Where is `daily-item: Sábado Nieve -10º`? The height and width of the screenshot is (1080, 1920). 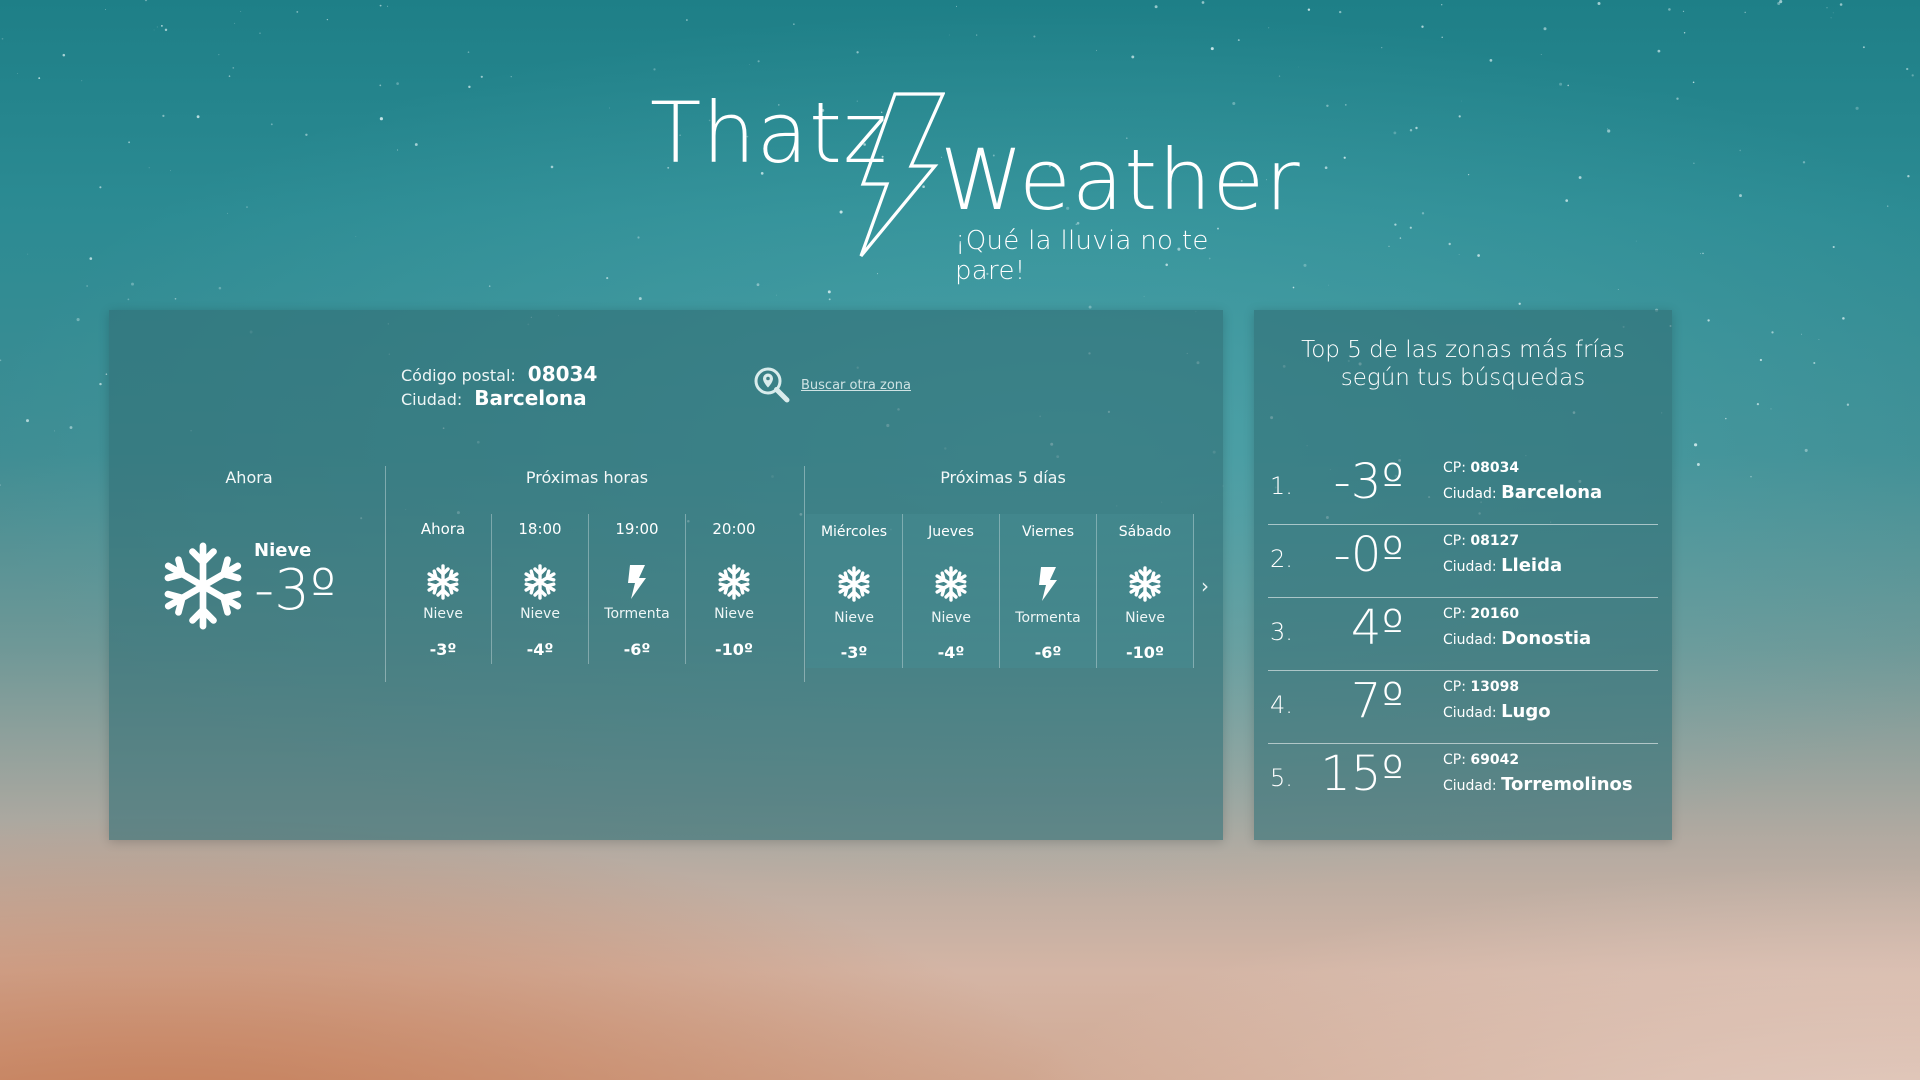
daily-item: Sábado Nieve -10º is located at coordinates (1145, 591).